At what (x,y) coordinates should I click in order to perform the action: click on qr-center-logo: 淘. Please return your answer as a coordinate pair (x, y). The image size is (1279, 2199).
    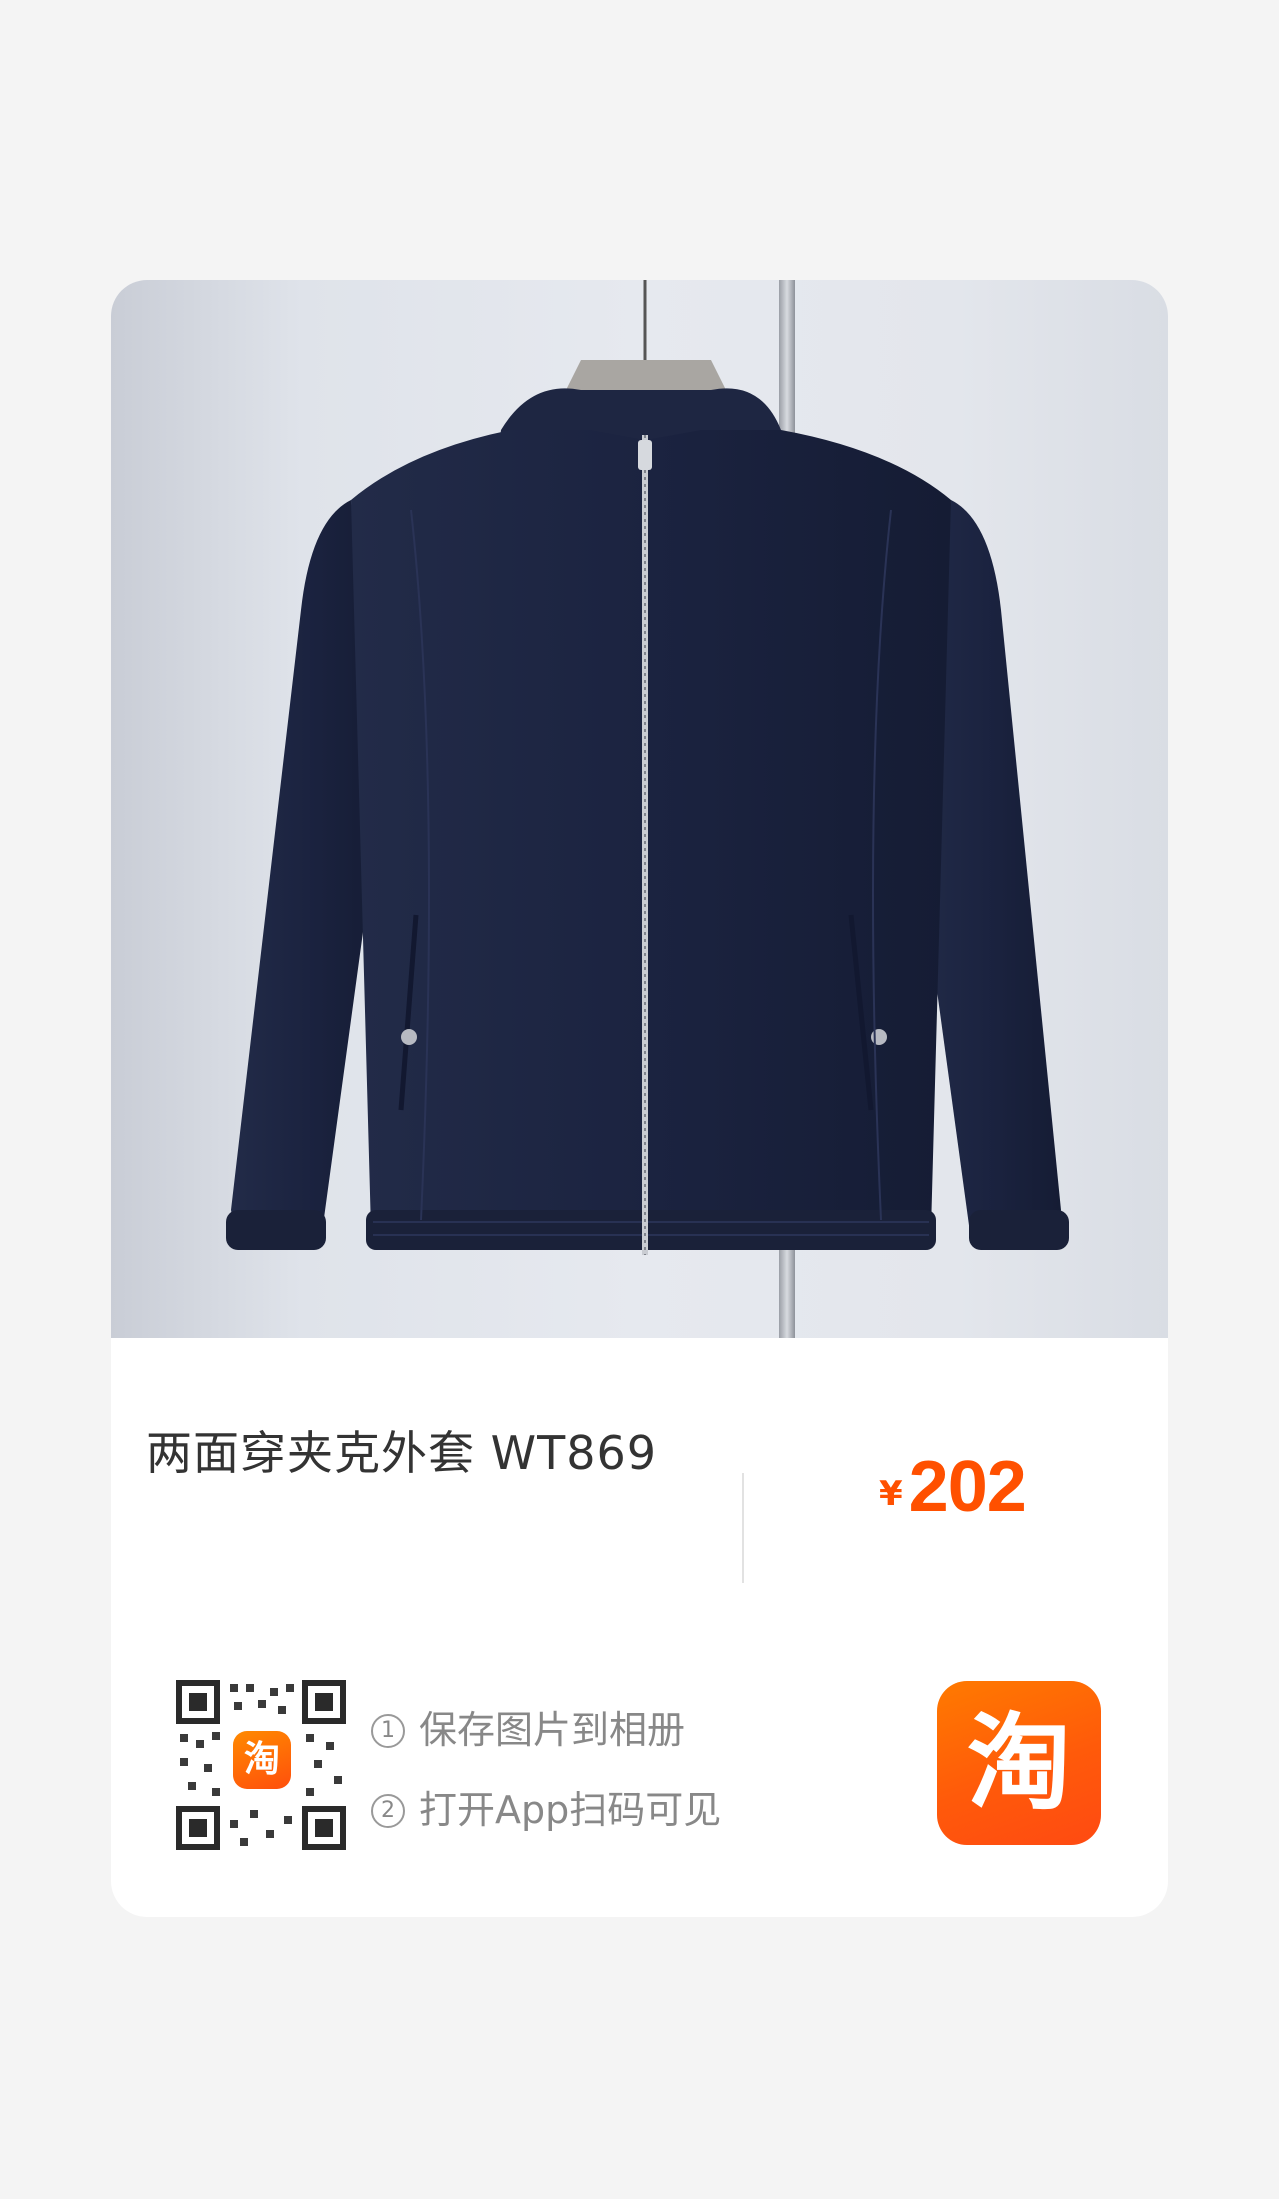
    Looking at the image, I should click on (262, 1760).